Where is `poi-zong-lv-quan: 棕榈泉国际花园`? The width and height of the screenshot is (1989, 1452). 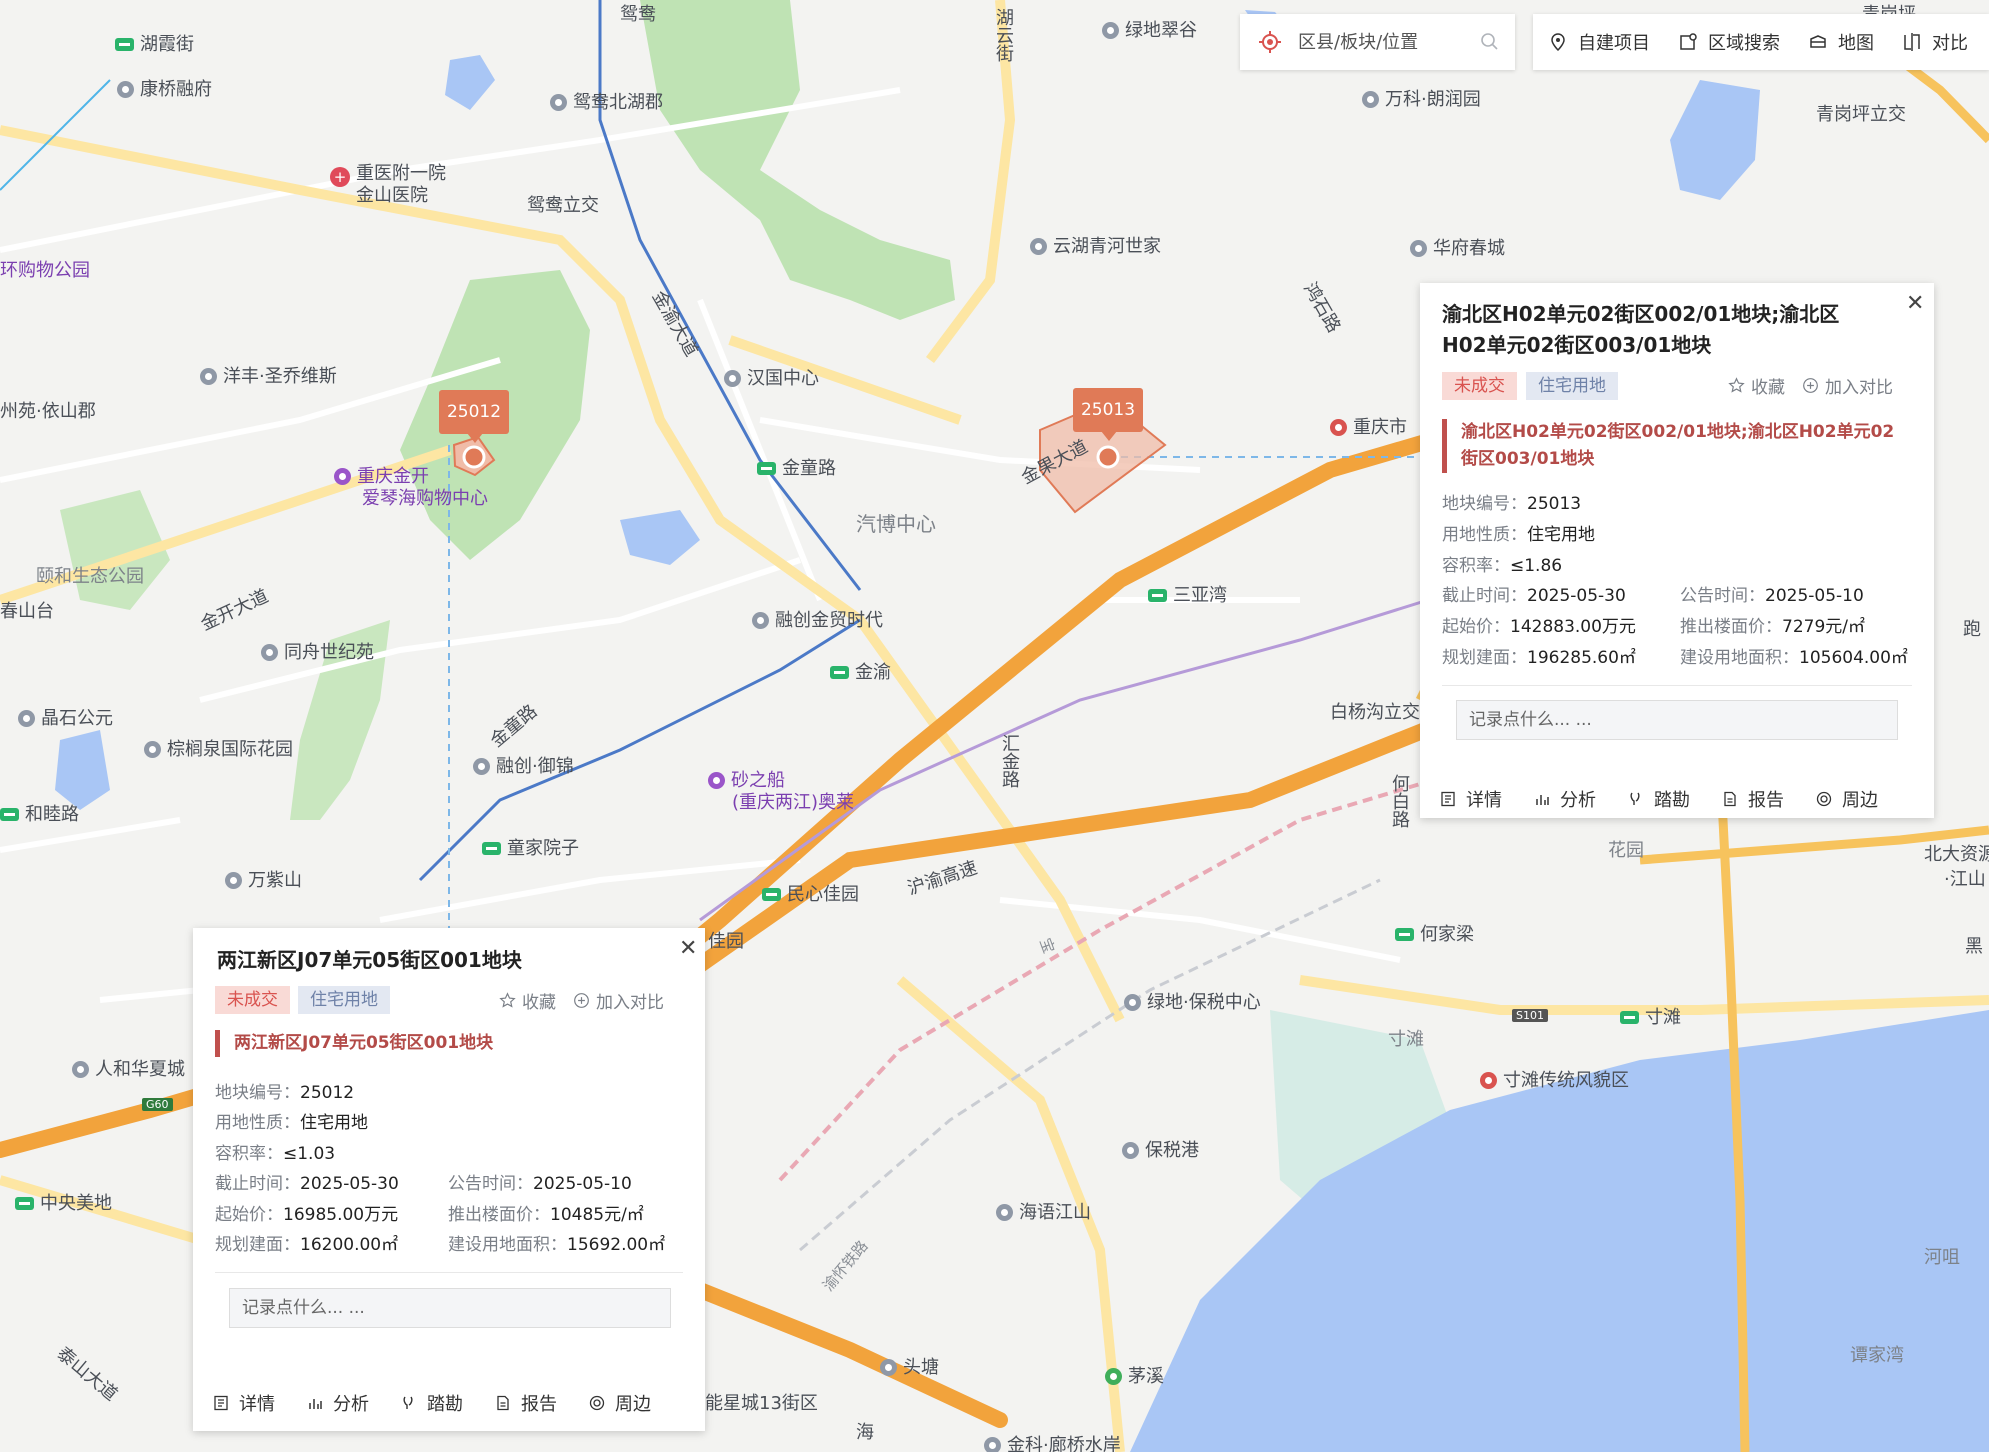 poi-zong-lv-quan: 棕榈泉国际花园 is located at coordinates (218, 748).